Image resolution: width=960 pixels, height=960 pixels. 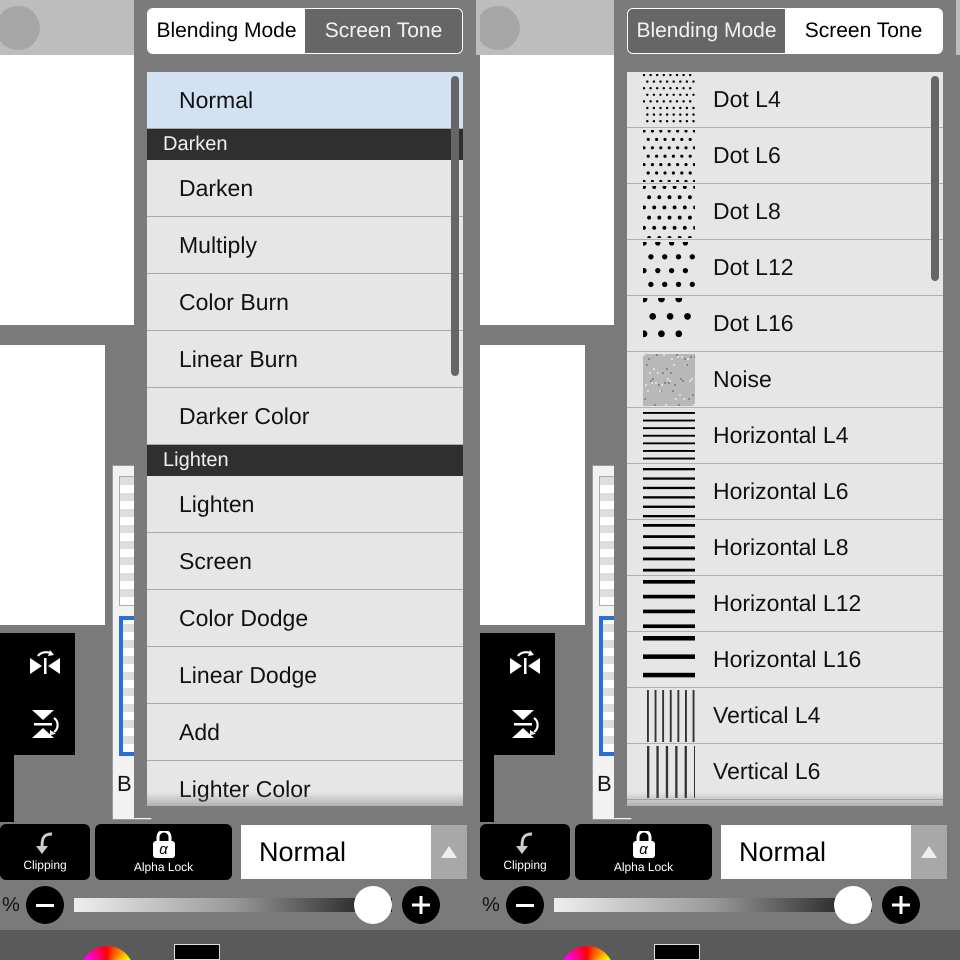 I want to click on screen-tone-option: Horizontal L8, so click(x=785, y=548).